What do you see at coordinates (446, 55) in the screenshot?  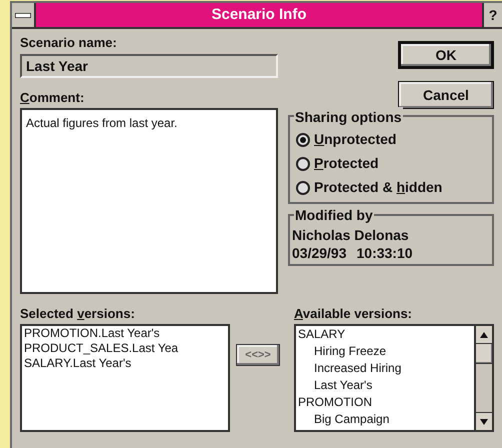 I see `dialog-button: OK` at bounding box center [446, 55].